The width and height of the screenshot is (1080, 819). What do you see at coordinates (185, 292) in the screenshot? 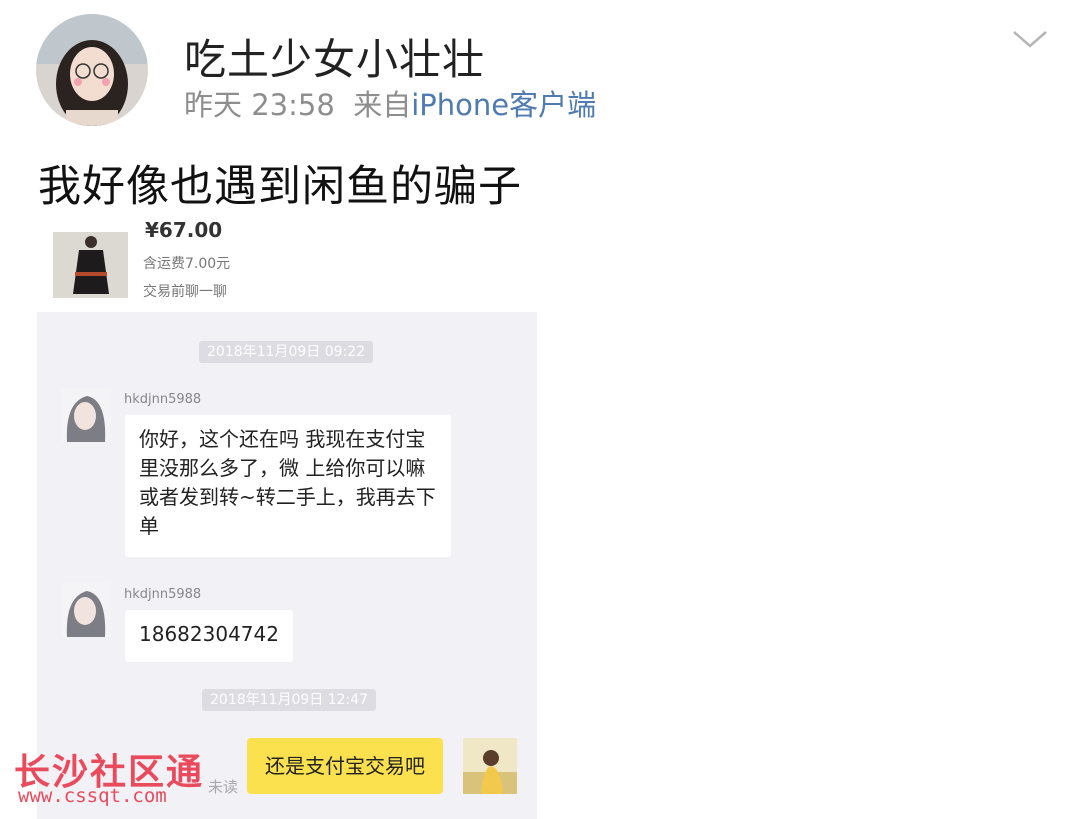
I see `product-chat-prompt: 交易前聊一聊` at bounding box center [185, 292].